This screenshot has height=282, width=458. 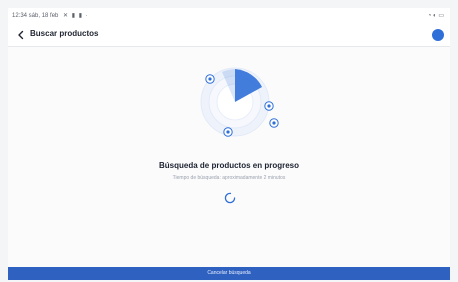 What do you see at coordinates (229, 273) in the screenshot?
I see `cancel-search-button: Cancelar búsqueda` at bounding box center [229, 273].